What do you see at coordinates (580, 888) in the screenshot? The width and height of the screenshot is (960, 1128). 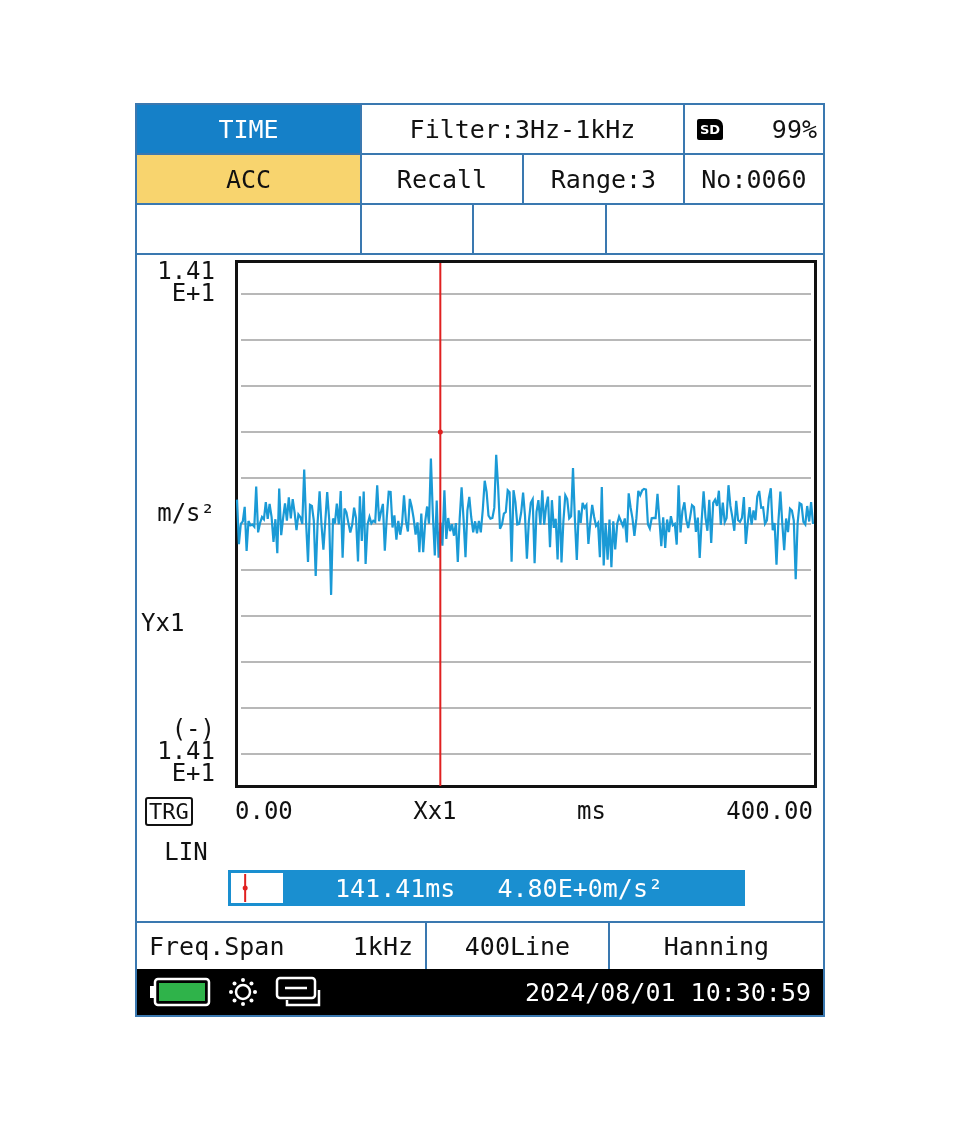 I see `cursor-value: 4.80E+0m/s²` at bounding box center [580, 888].